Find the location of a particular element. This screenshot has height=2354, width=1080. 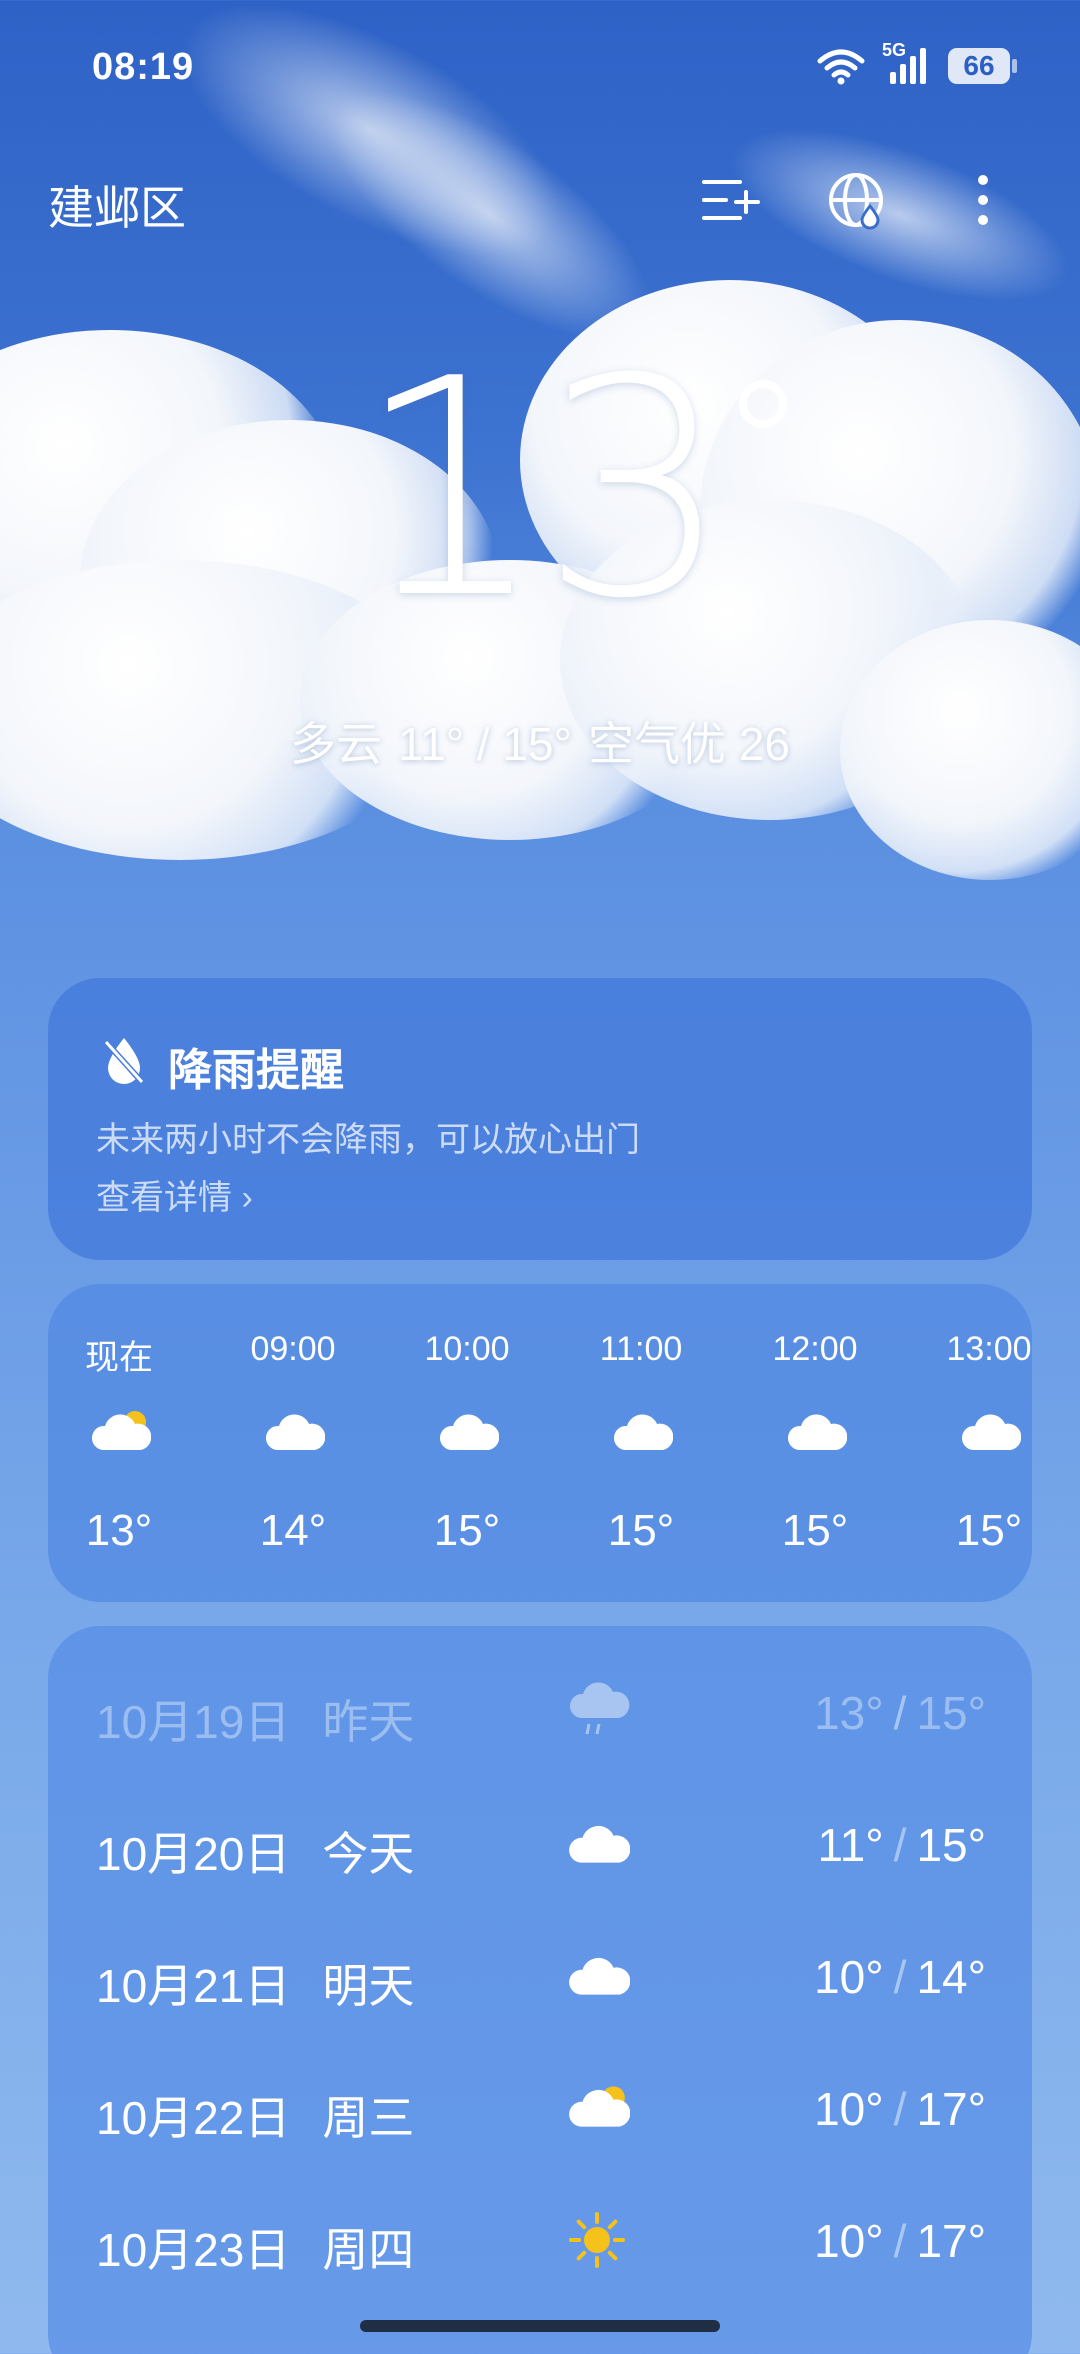

weather-summary: 多云 11° / 15° 空气优 26 is located at coordinates (540, 741).